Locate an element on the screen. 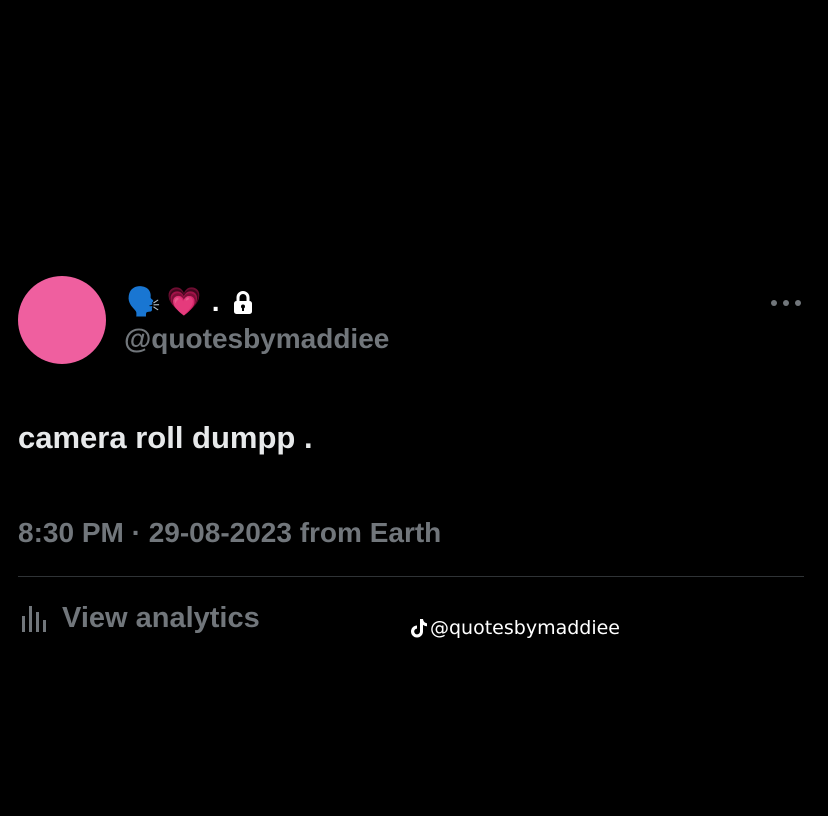  user-handle: @quotesbymaddiee is located at coordinates (256, 339).